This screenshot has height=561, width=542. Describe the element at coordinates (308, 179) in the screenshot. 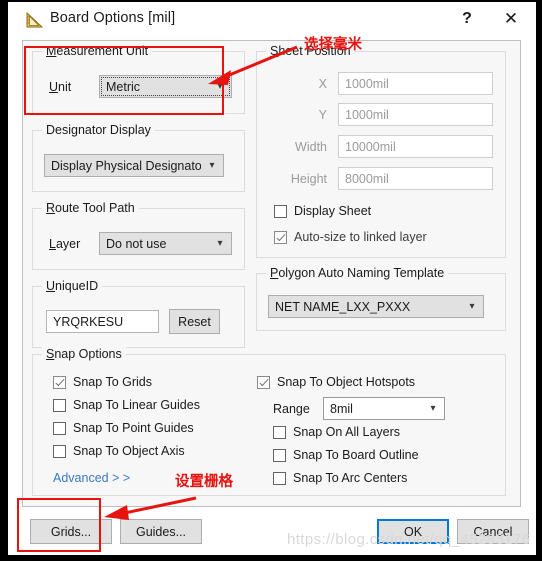

I see `sheet-height-label: Height` at that location.